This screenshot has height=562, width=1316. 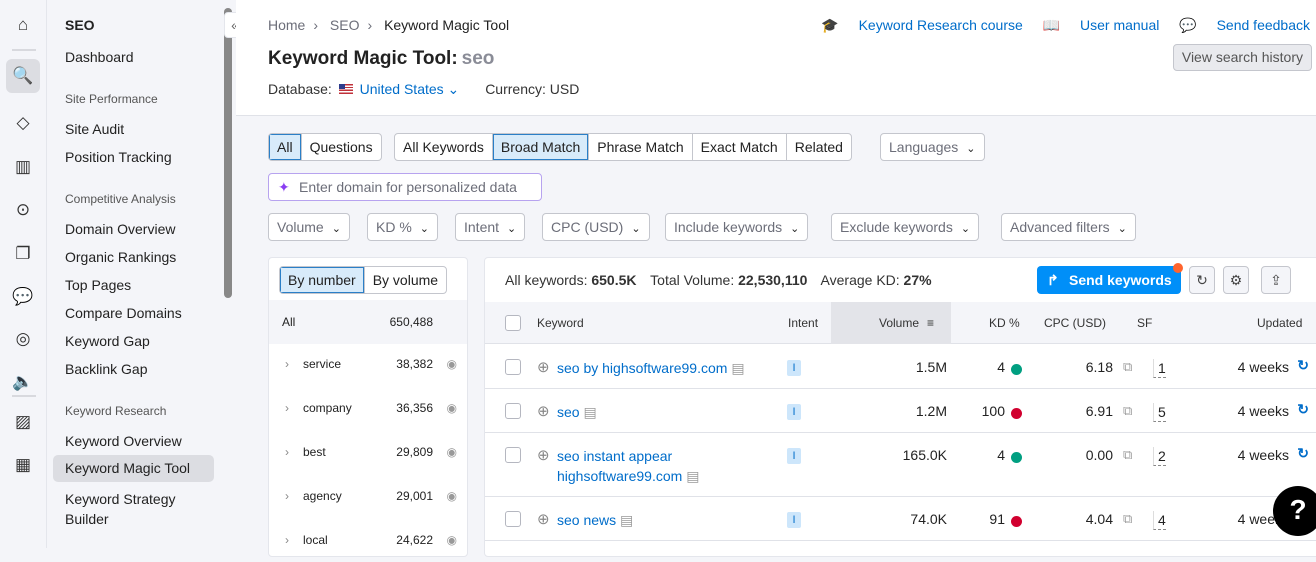 I want to click on refresh-button: ↻, so click(x=1202, y=280).